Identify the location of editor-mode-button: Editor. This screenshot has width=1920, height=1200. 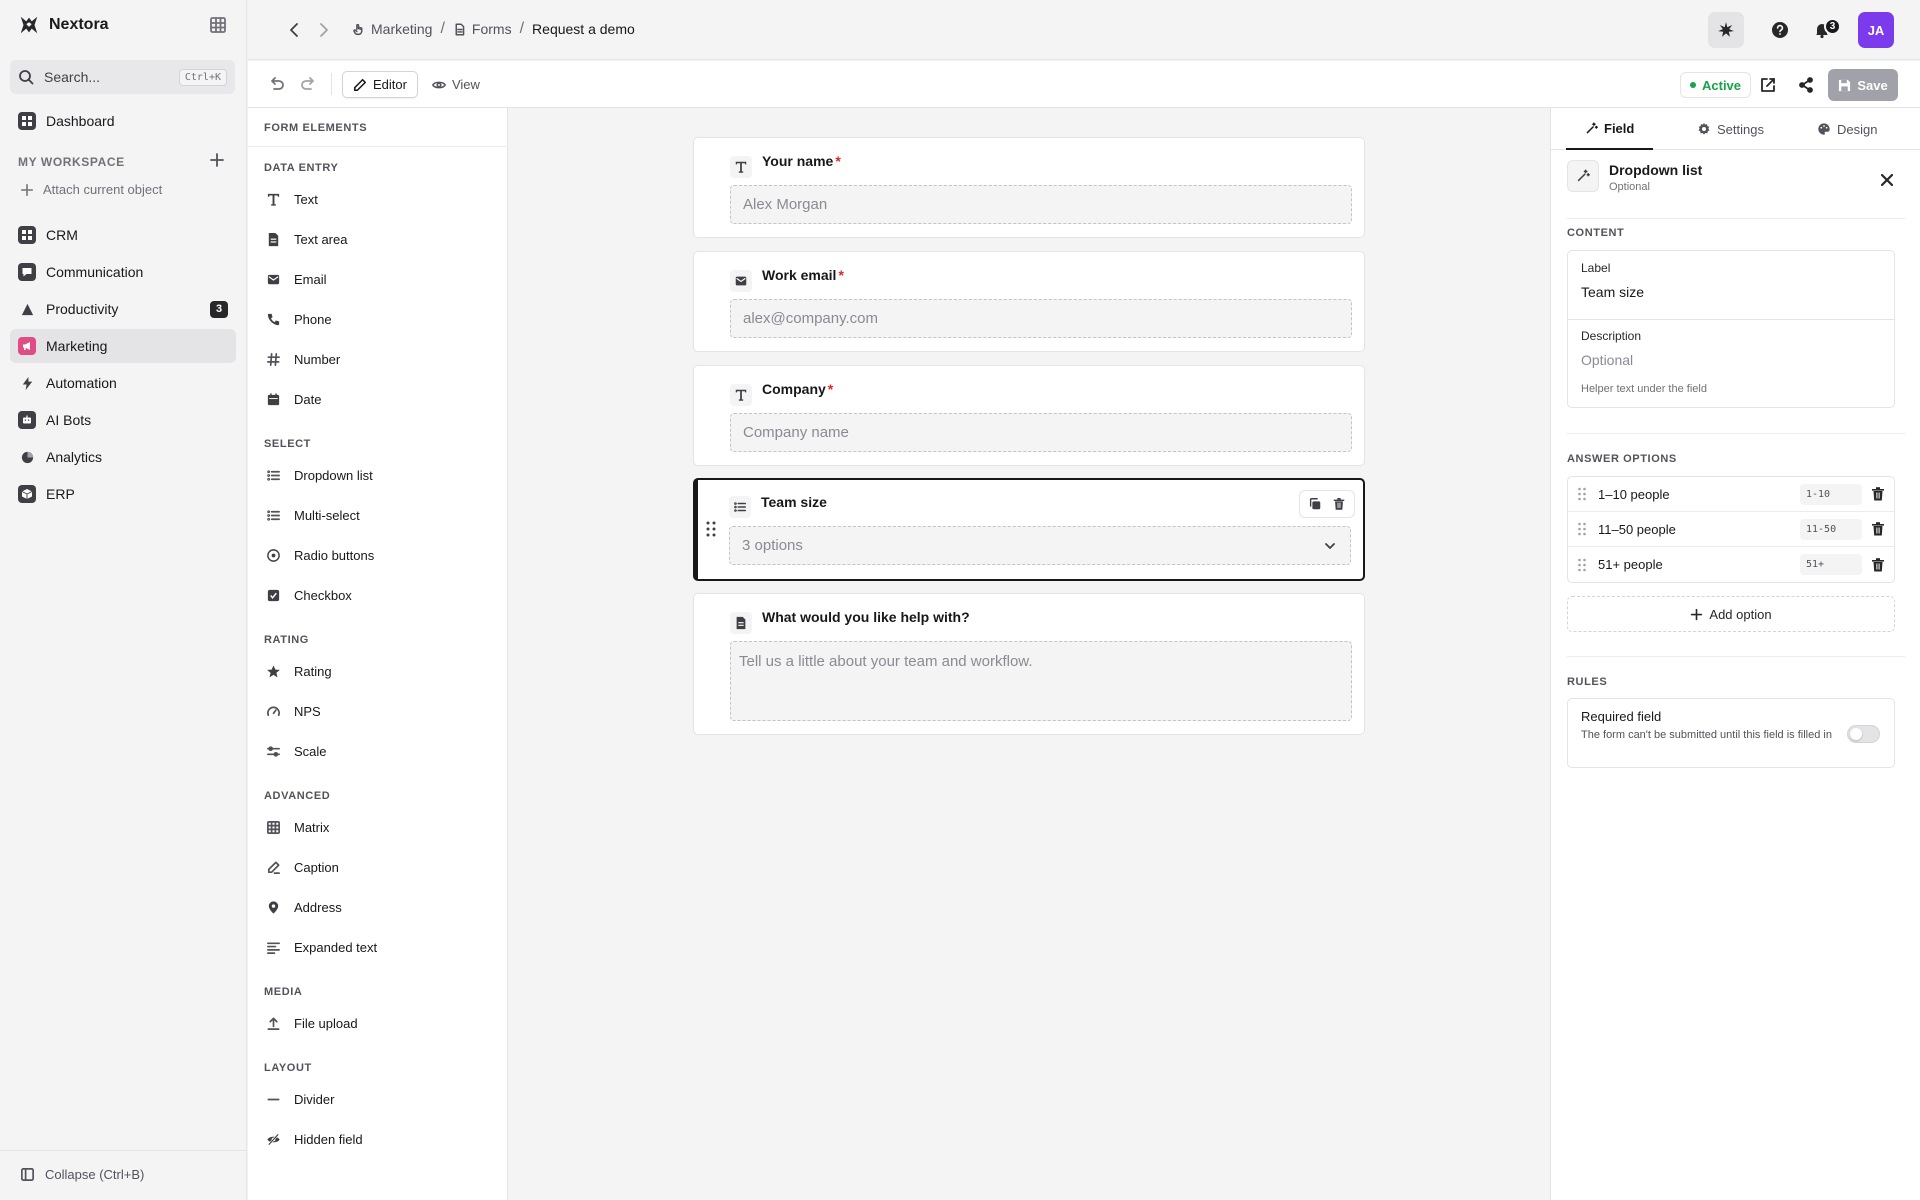
(380, 84).